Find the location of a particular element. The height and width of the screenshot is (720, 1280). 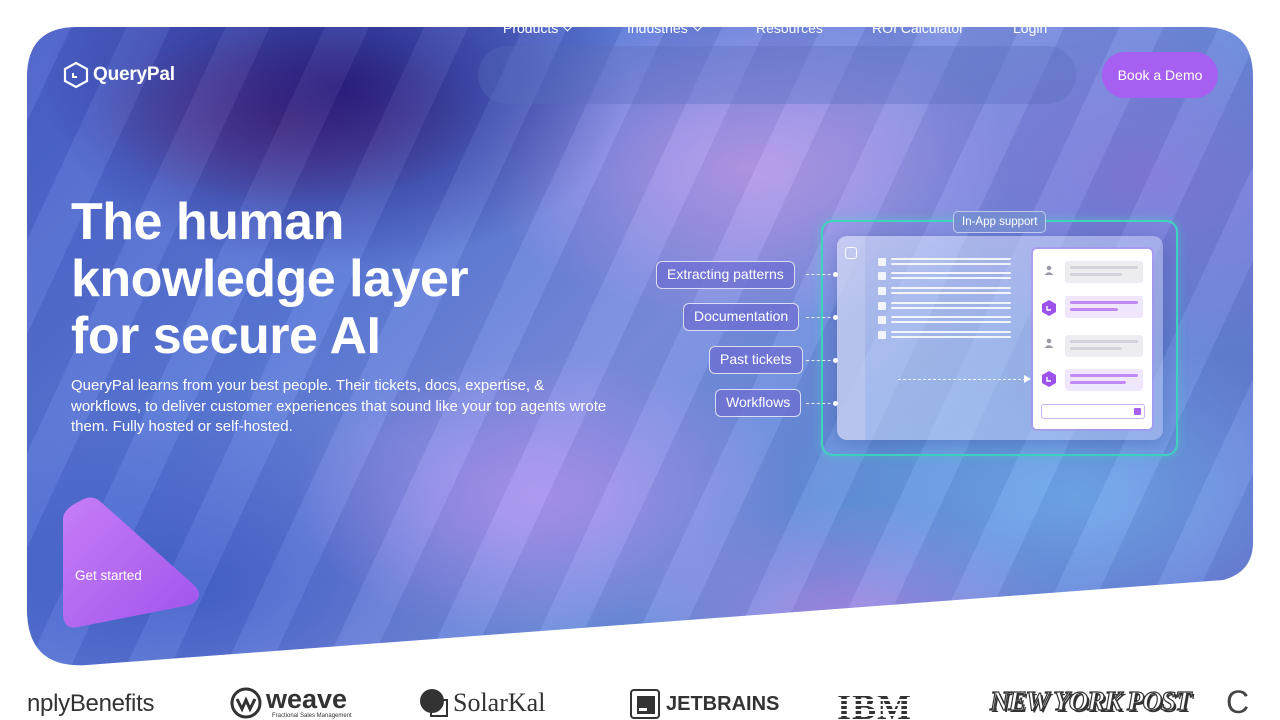

mockup-app-icon is located at coordinates (851, 253).